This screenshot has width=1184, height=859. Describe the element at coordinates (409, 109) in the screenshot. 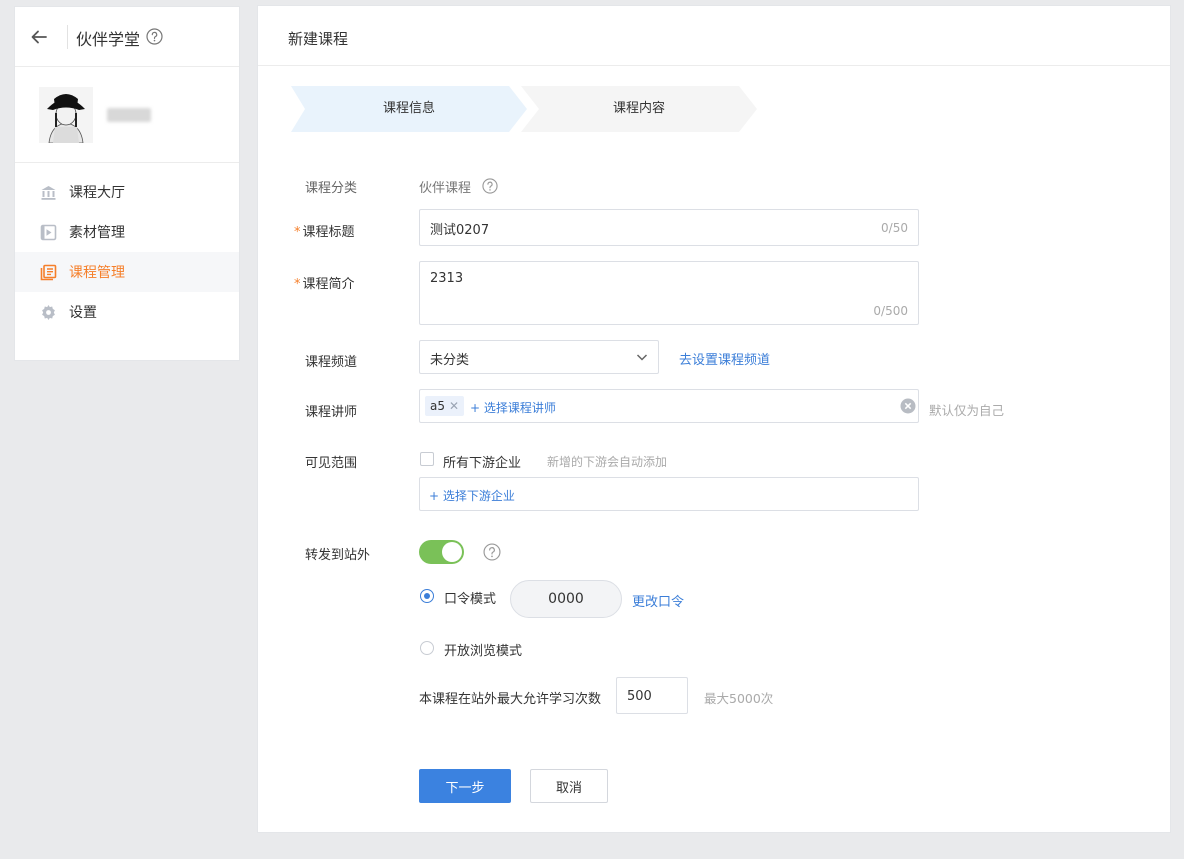

I see `step-course-info: 课程信息` at that location.